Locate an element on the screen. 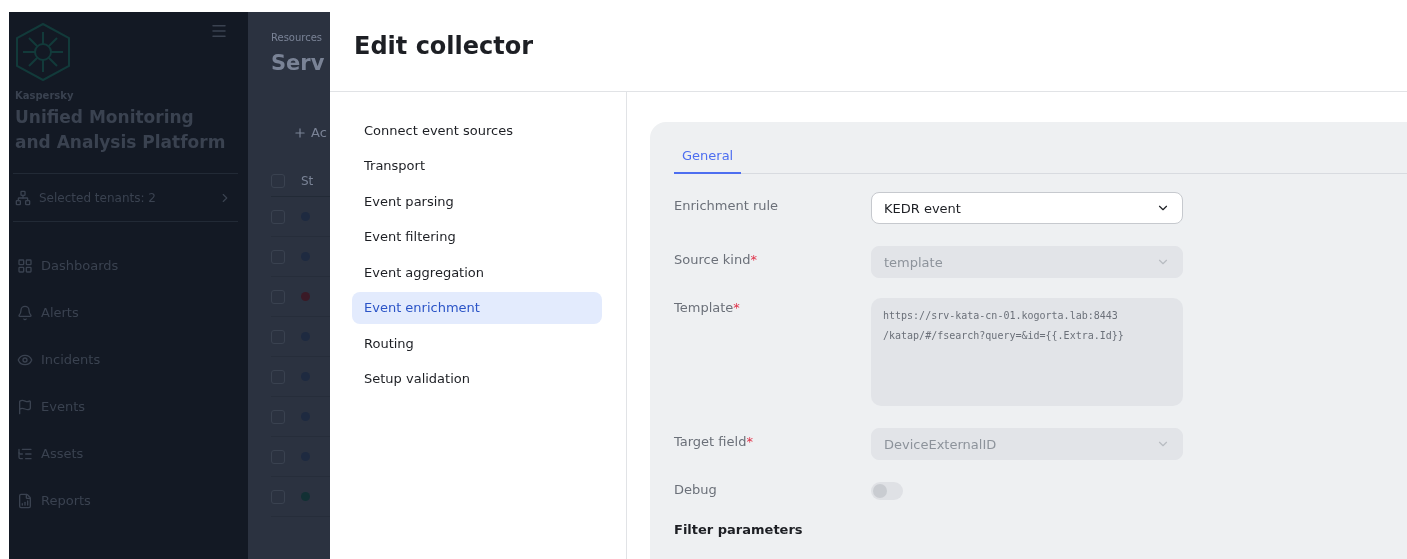  field-label: Source kind* is located at coordinates (716, 259).